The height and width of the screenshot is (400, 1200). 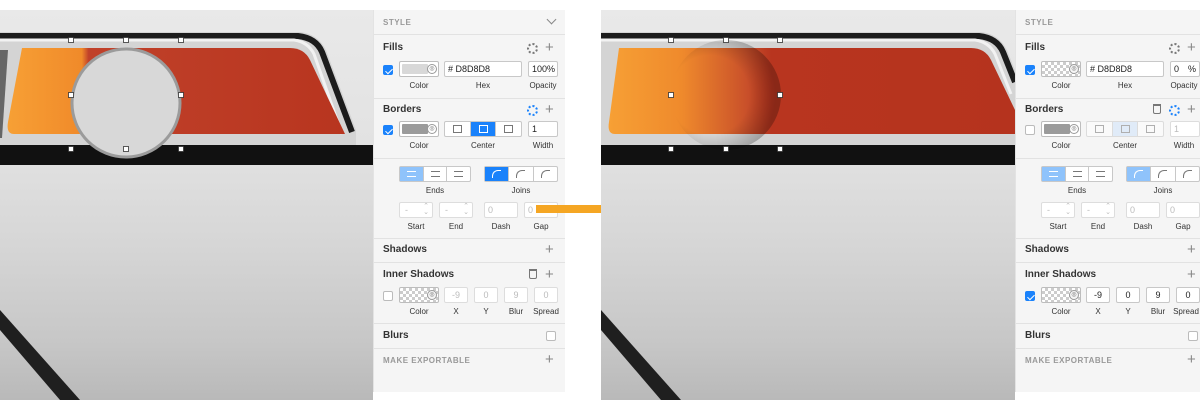 What do you see at coordinates (551, 19) in the screenshot?
I see `chevron-down-icon` at bounding box center [551, 19].